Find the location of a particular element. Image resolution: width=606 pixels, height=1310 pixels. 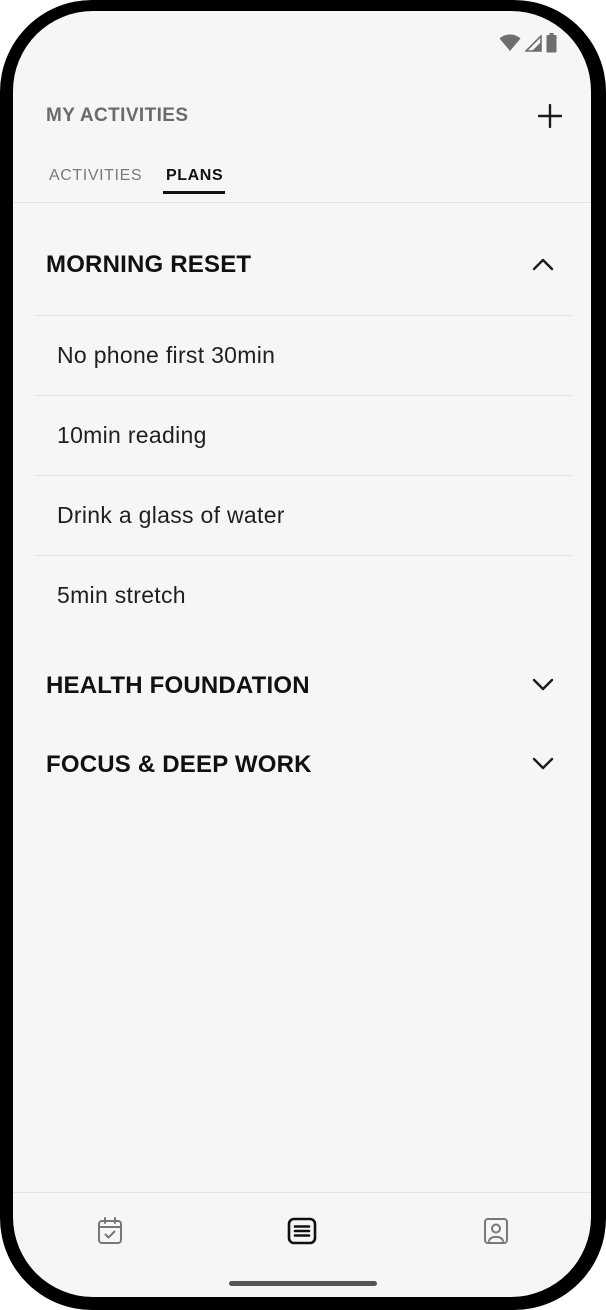

status-bar is located at coordinates (528, 43).